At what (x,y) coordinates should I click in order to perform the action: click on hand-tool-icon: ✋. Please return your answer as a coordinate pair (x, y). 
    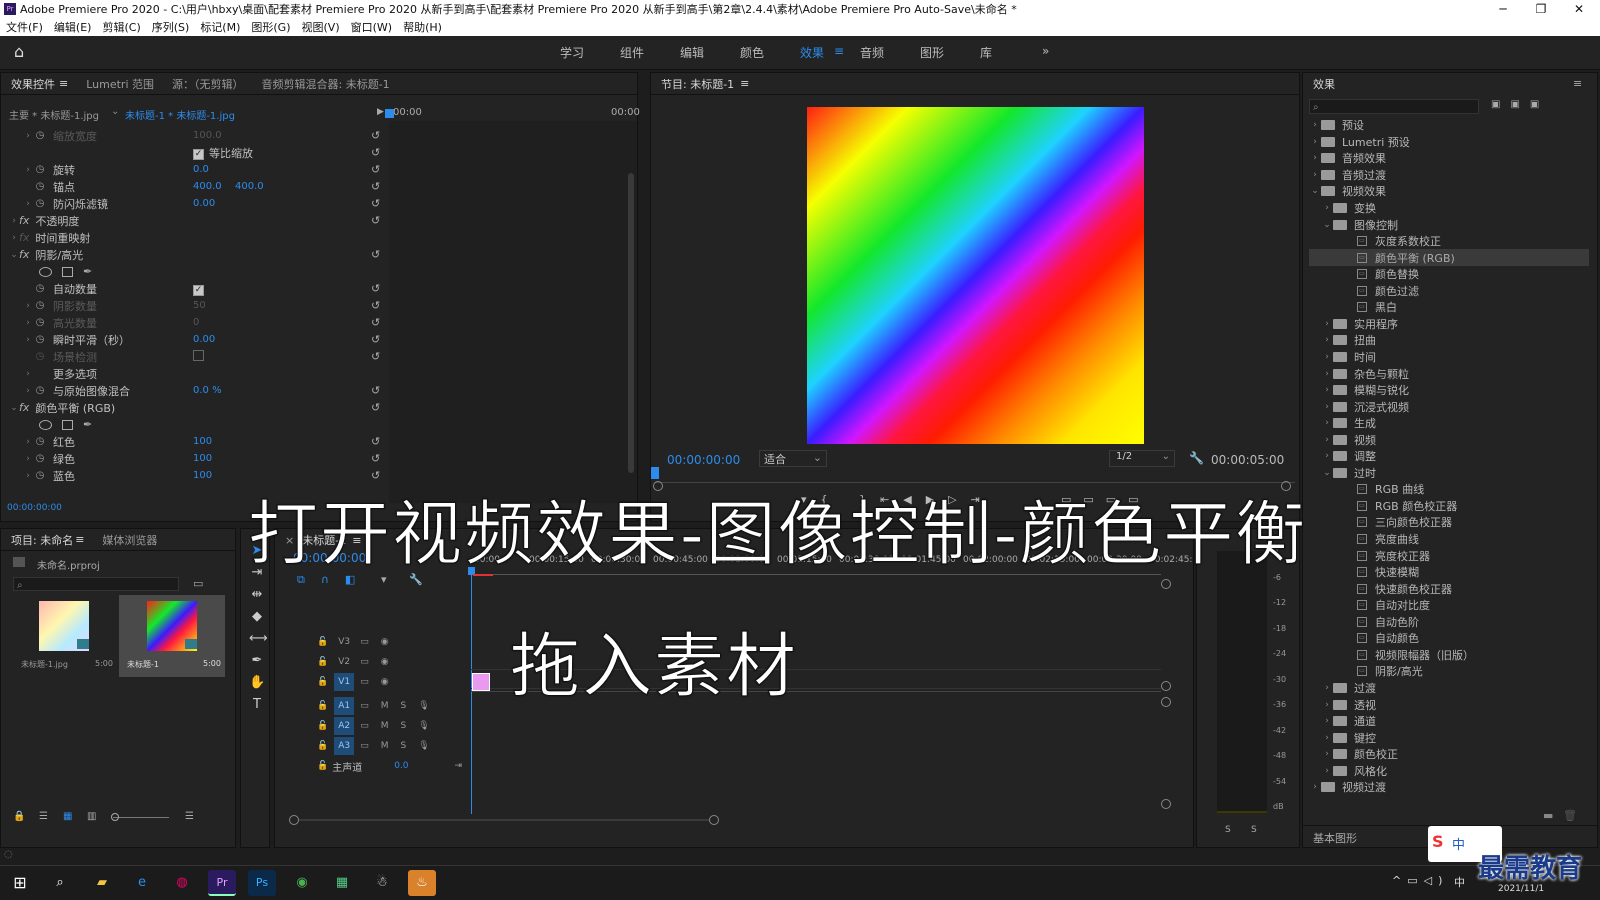
    Looking at the image, I should click on (257, 682).